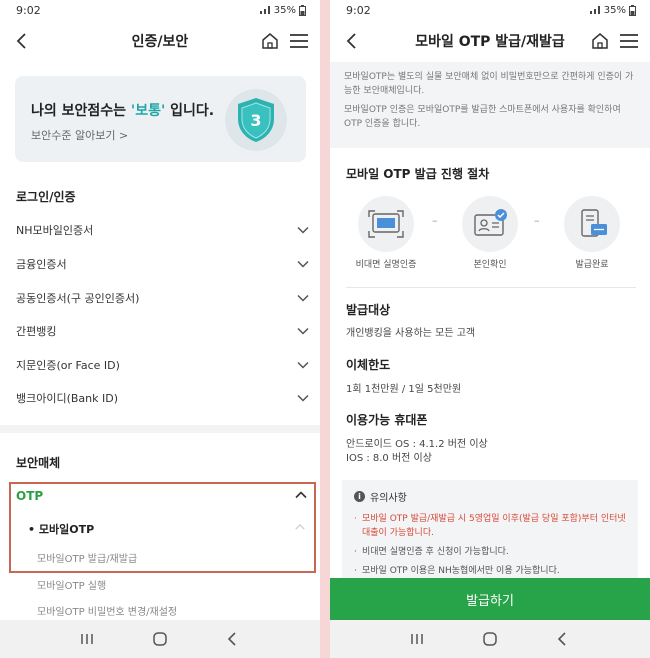  Describe the element at coordinates (490, 552) in the screenshot. I see `notice-item: 비대면 실명인증 후 신청이 가능합니다.` at that location.